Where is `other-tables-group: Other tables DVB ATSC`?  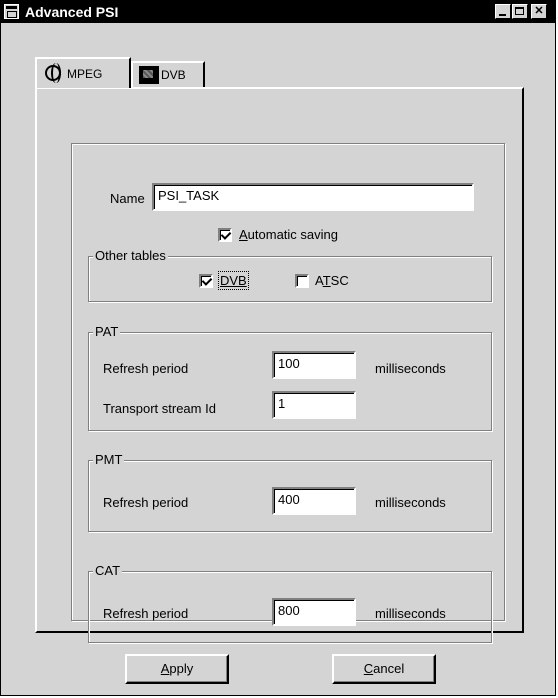
other-tables-group: Other tables DVB ATSC is located at coordinates (290, 275).